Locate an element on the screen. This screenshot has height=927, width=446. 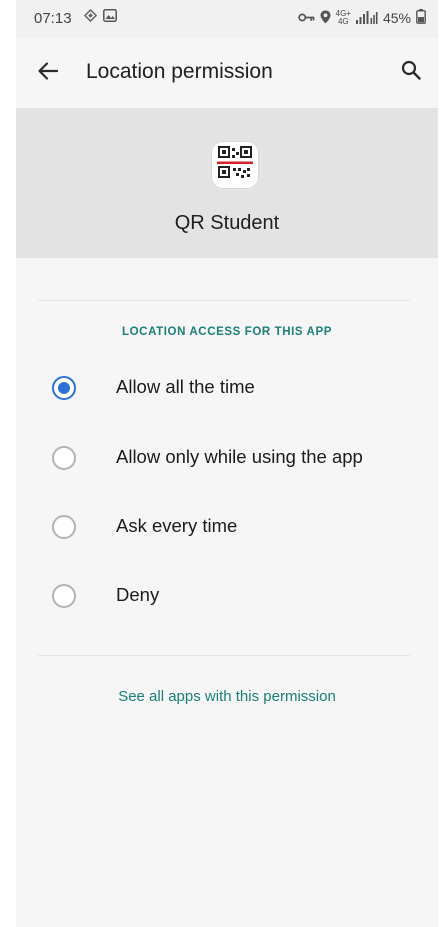
qr-code-icon is located at coordinates (235, 165).